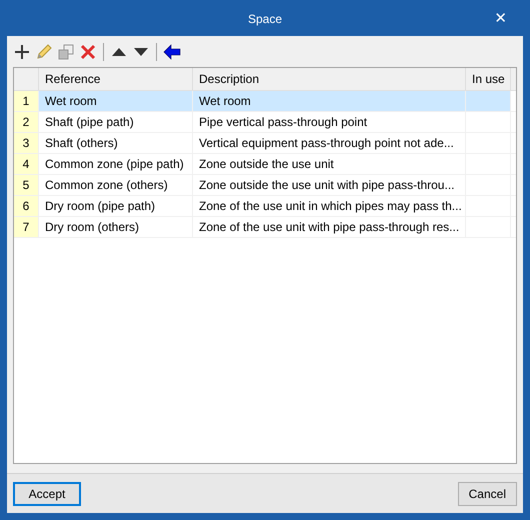 Image resolution: width=530 pixels, height=520 pixels. Describe the element at coordinates (116, 79) in the screenshot. I see `column-header: Reference` at that location.